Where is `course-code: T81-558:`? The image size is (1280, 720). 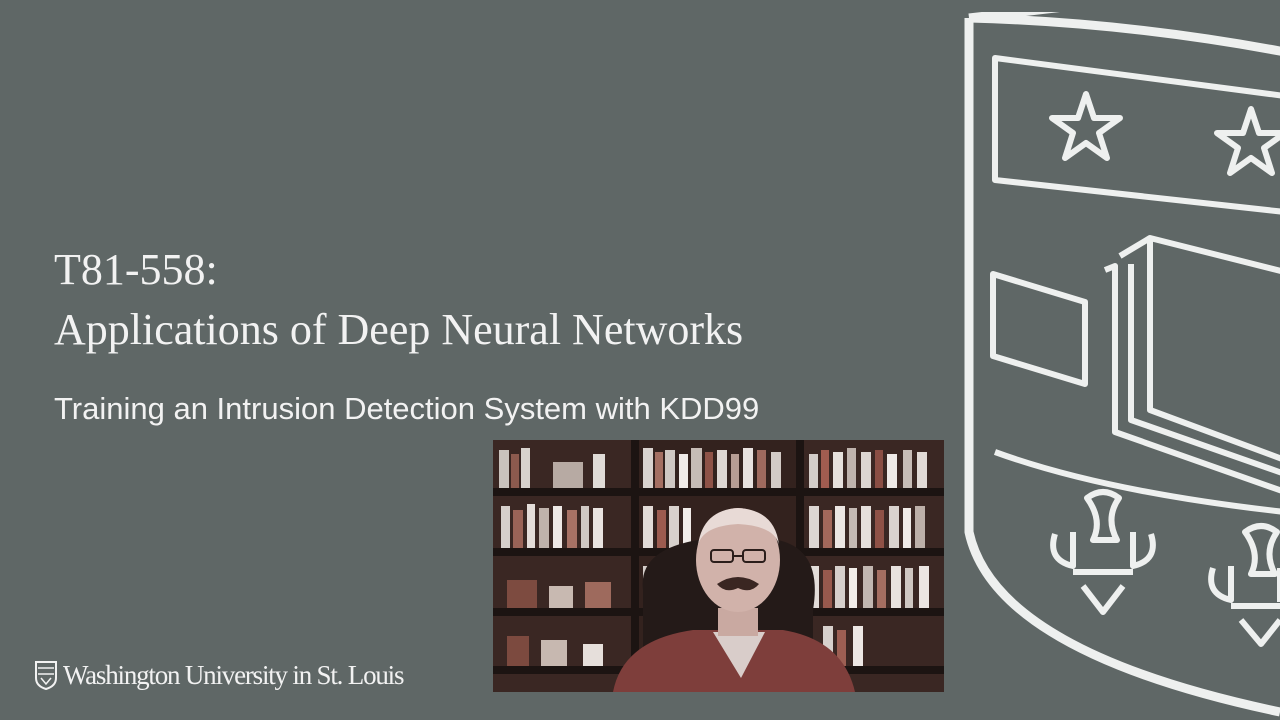
course-code: T81-558: is located at coordinates (136, 269).